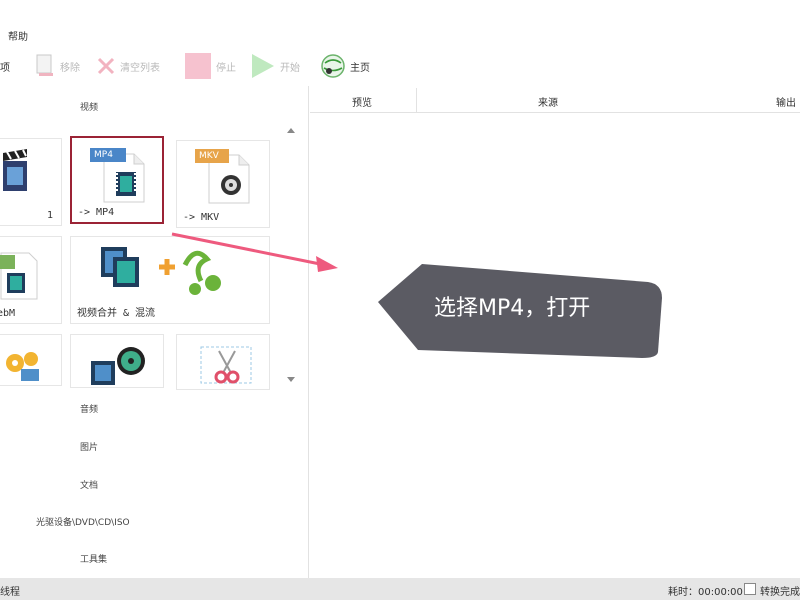  What do you see at coordinates (50, 215) in the screenshot?
I see `tile-caption: 1` at bounding box center [50, 215].